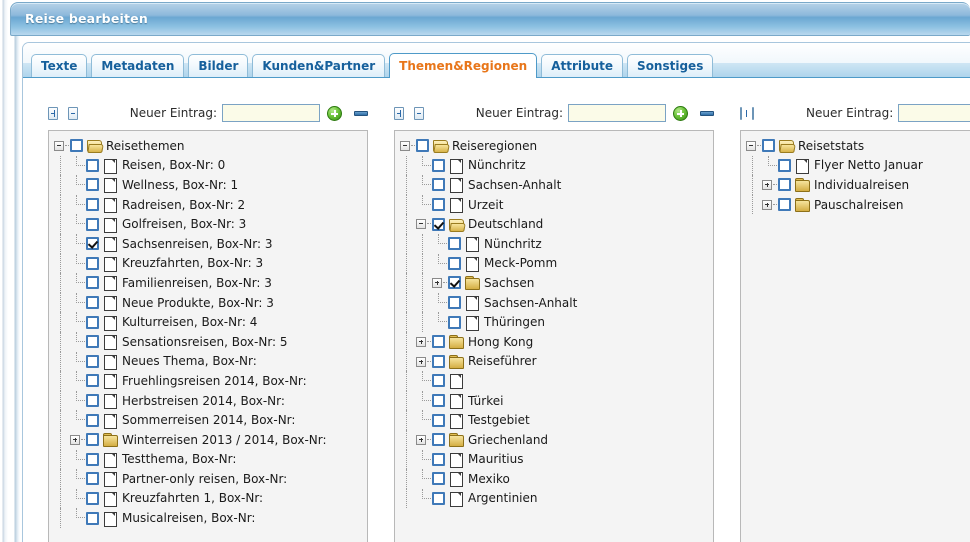 This screenshot has width=970, height=542. What do you see at coordinates (210, 224) in the screenshot?
I see `tree-node: Golfreisen, Box-Nr: 3` at bounding box center [210, 224].